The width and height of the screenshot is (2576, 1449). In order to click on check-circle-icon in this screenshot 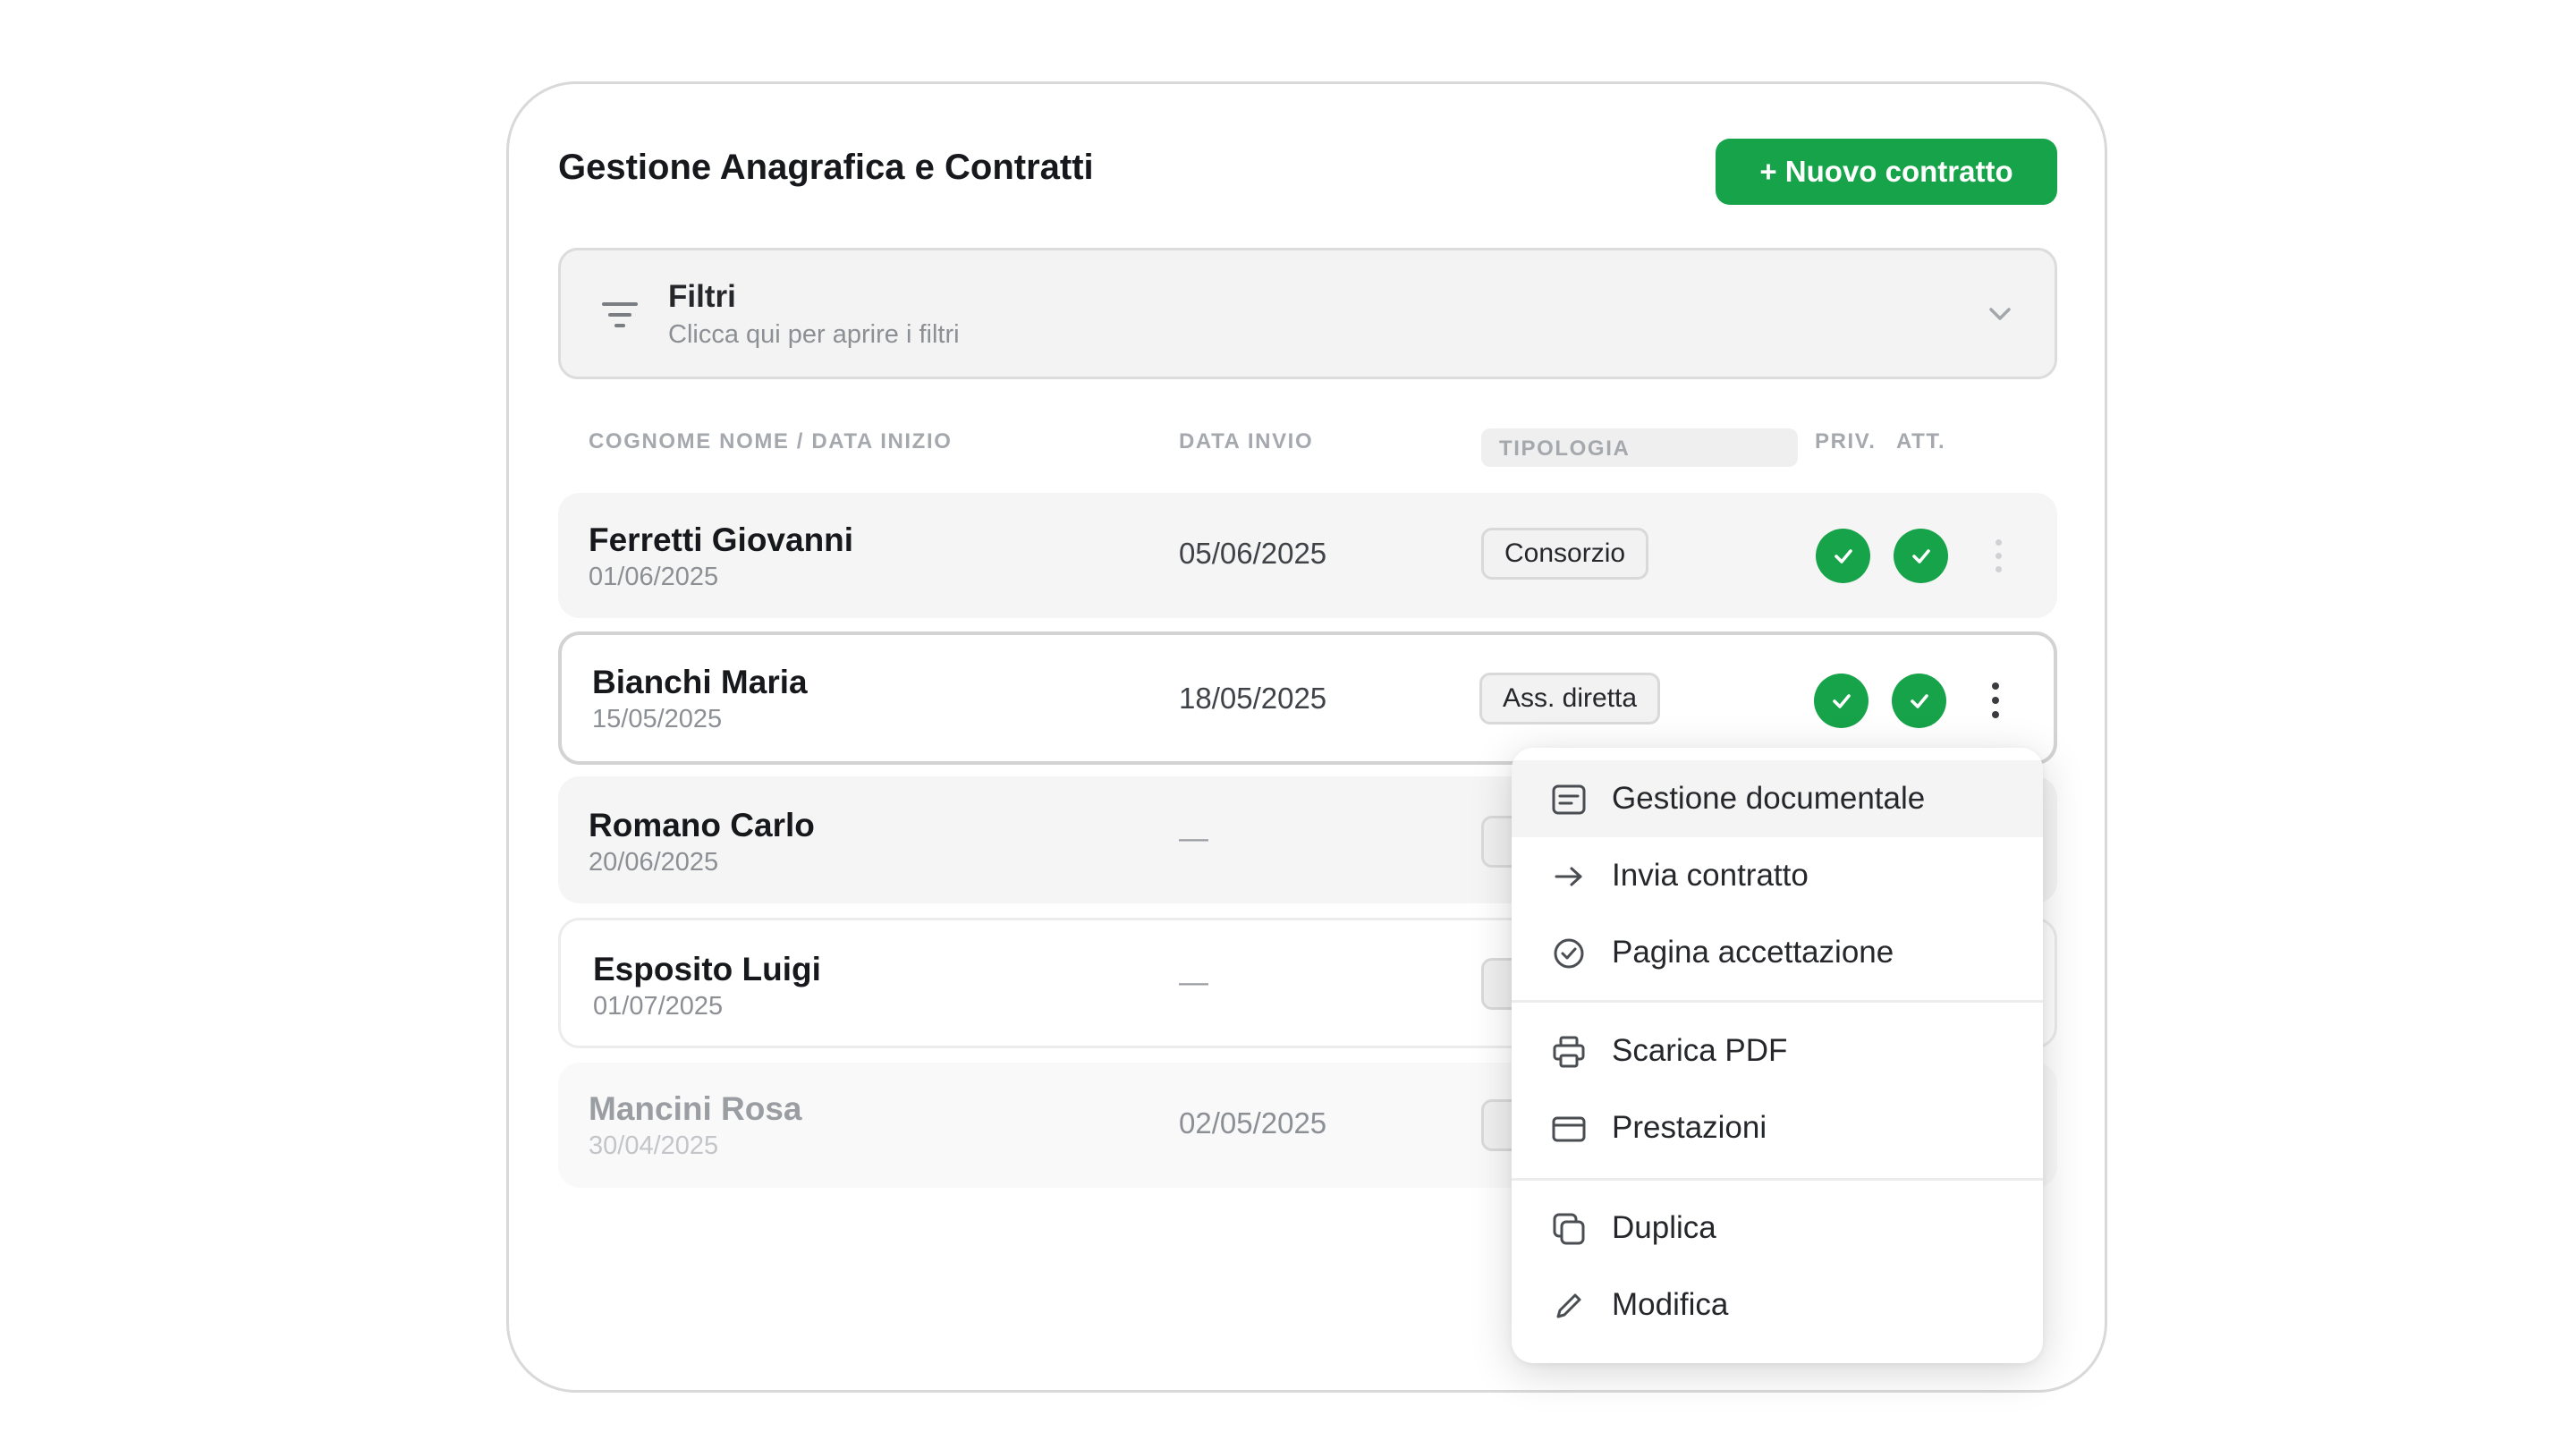, I will do `click(1569, 953)`.